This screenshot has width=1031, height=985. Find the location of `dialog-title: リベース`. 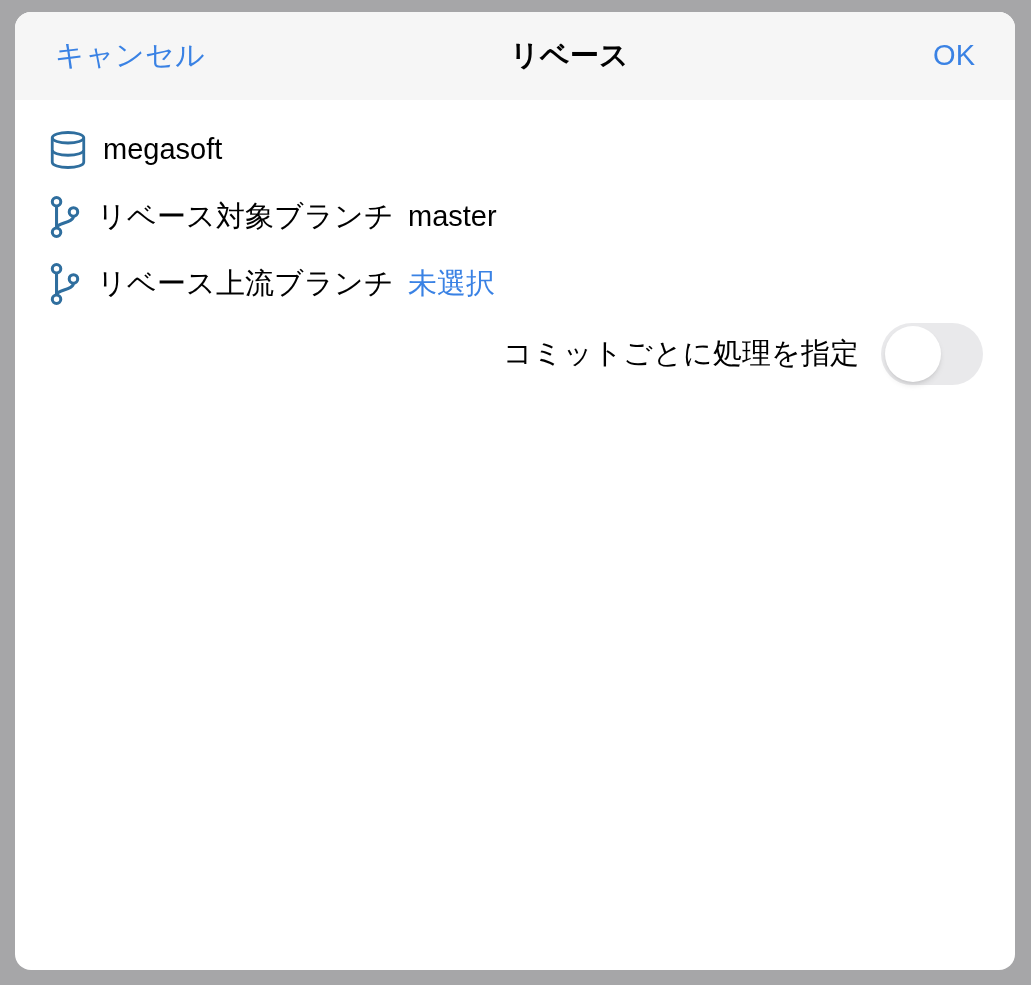

dialog-title: リベース is located at coordinates (569, 56).